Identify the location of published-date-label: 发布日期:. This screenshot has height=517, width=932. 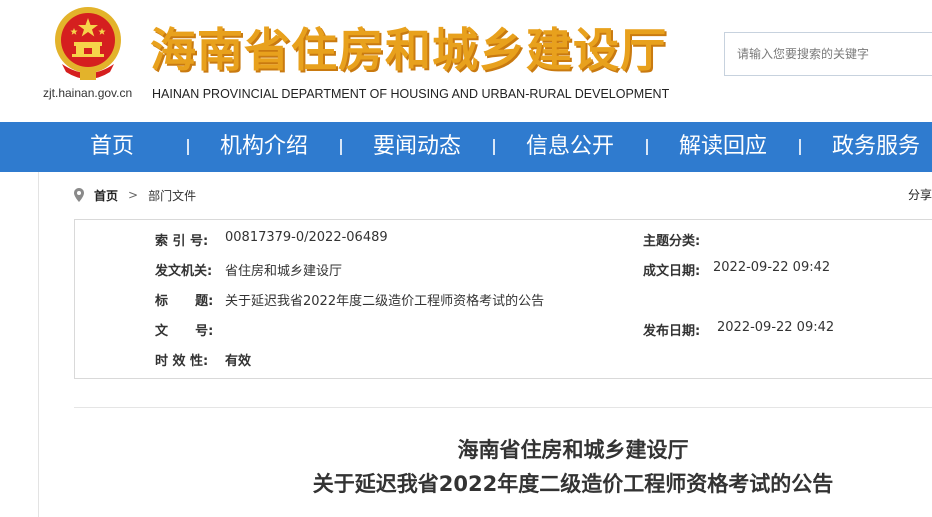
(672, 331).